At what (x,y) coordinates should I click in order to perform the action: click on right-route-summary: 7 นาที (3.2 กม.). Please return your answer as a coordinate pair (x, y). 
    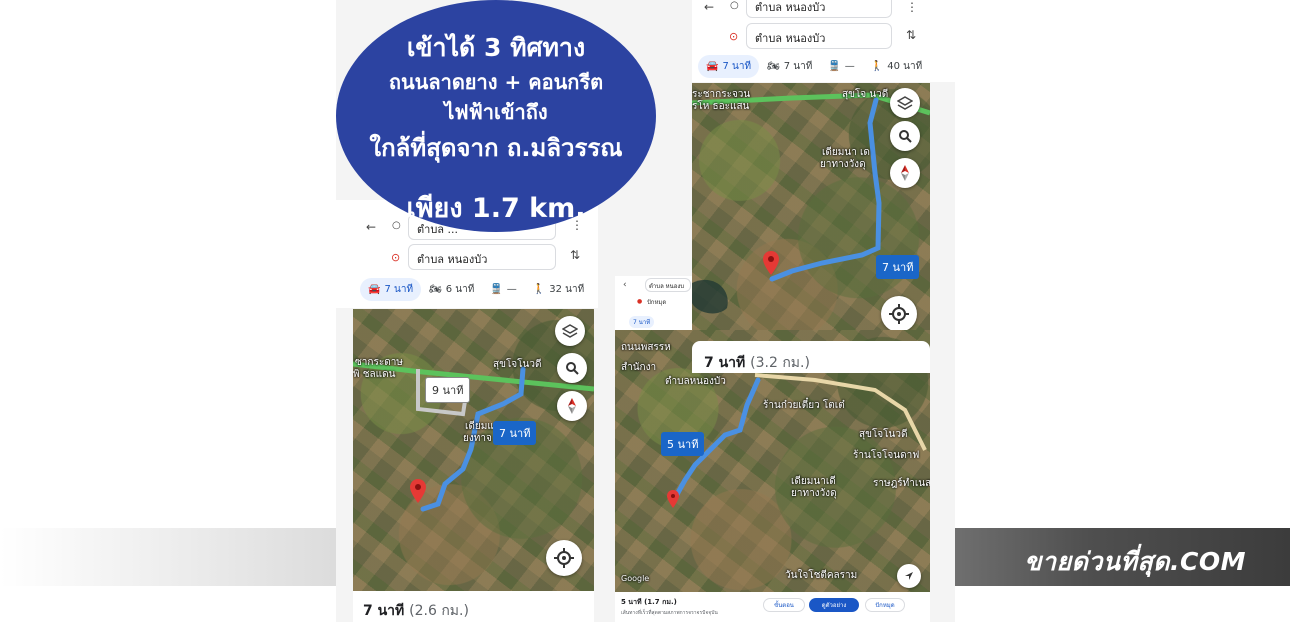
    Looking at the image, I should click on (811, 357).